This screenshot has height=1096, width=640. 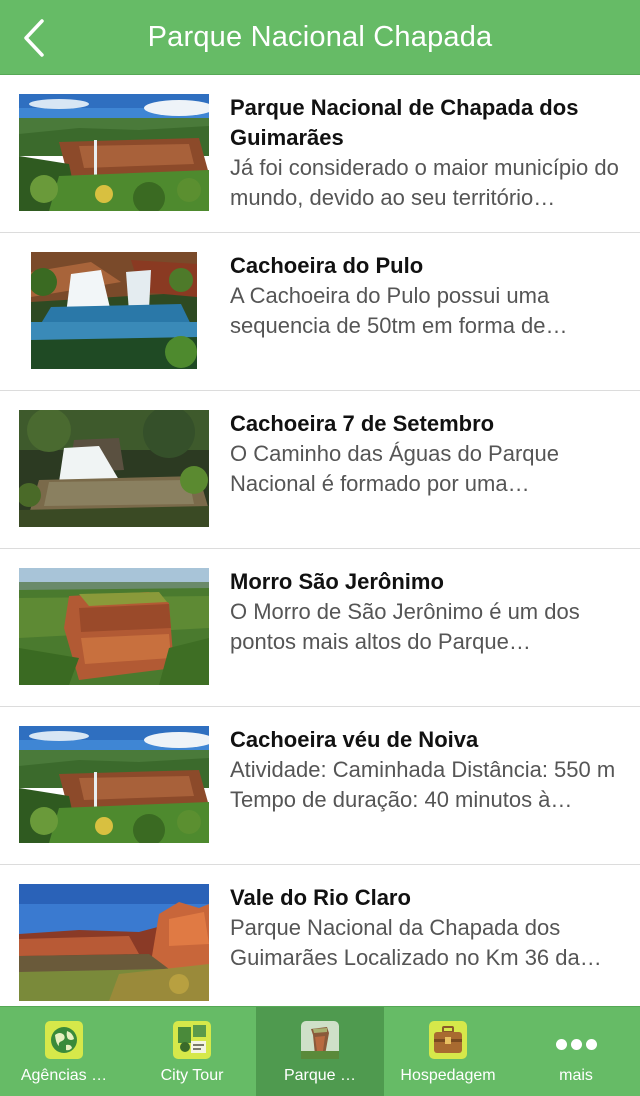 What do you see at coordinates (320, 1040) in the screenshot?
I see `rock-formation-icon` at bounding box center [320, 1040].